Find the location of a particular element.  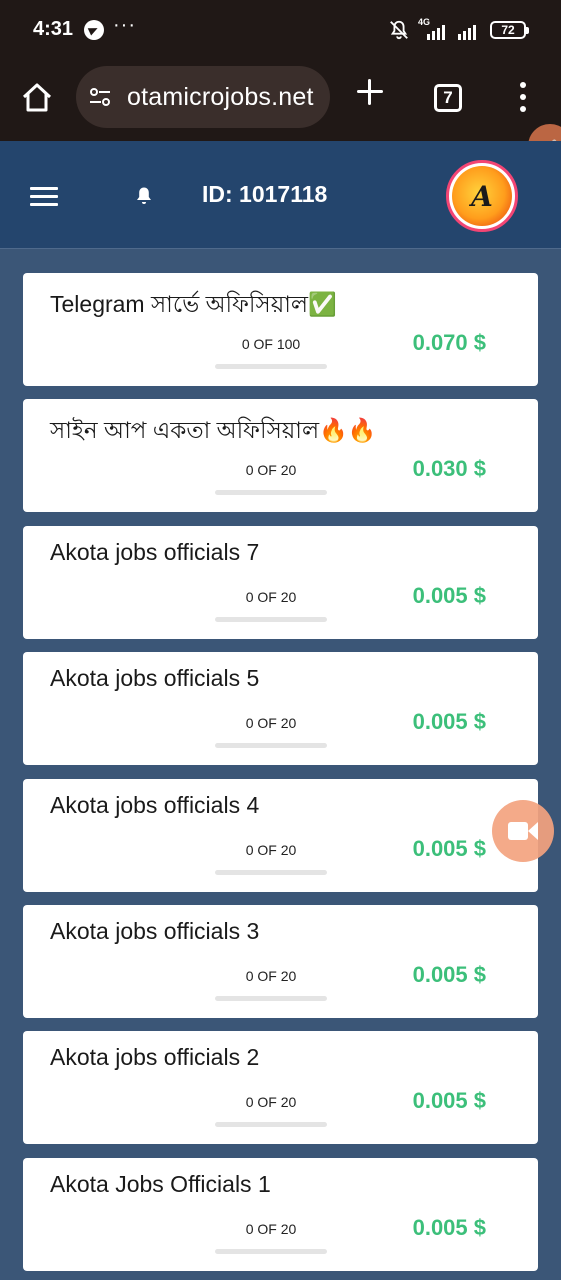

job-count: 0 OF 100 is located at coordinates (271, 344).